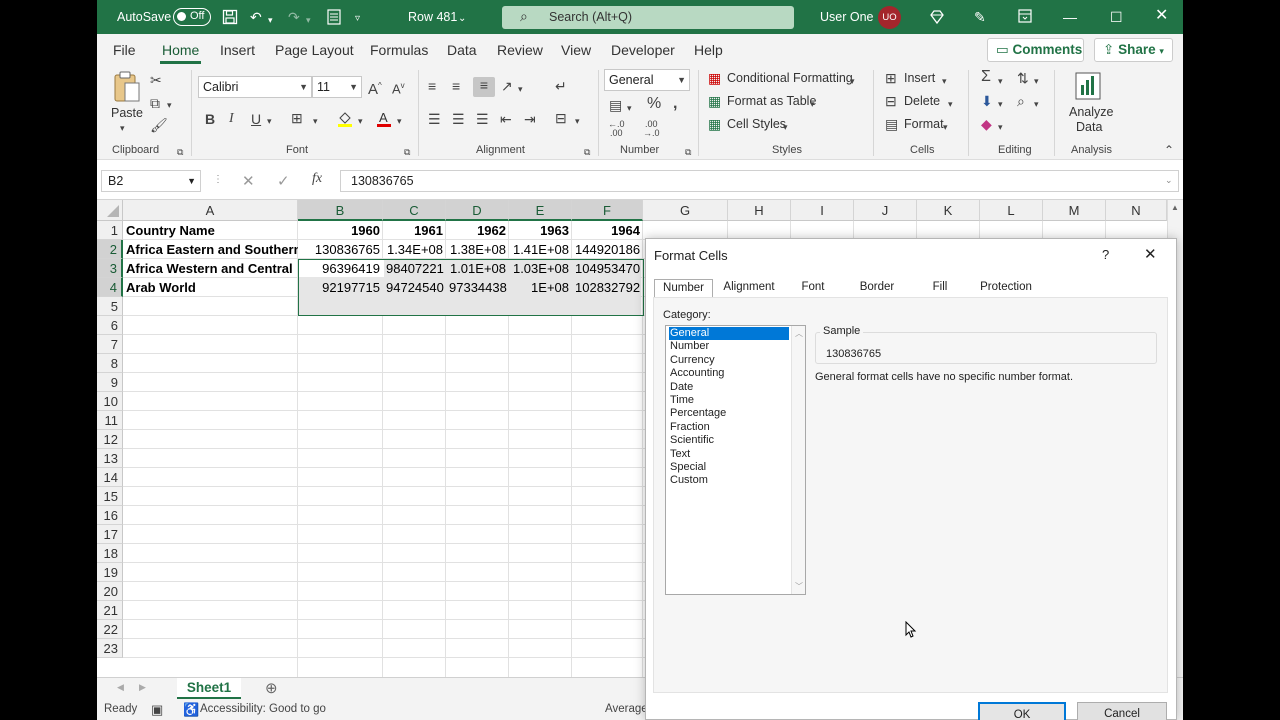 Image resolution: width=1280 pixels, height=720 pixels. I want to click on collapse-ribbon-icon: ⌃, so click(1169, 150).